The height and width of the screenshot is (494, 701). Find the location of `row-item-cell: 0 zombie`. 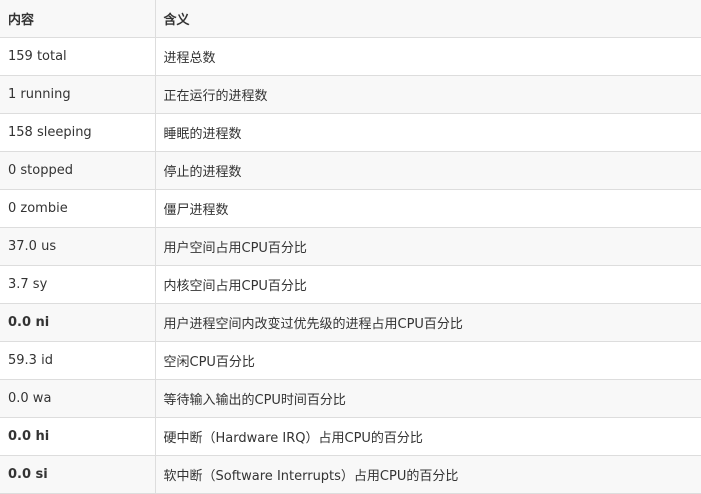

row-item-cell: 0 zombie is located at coordinates (78, 208).